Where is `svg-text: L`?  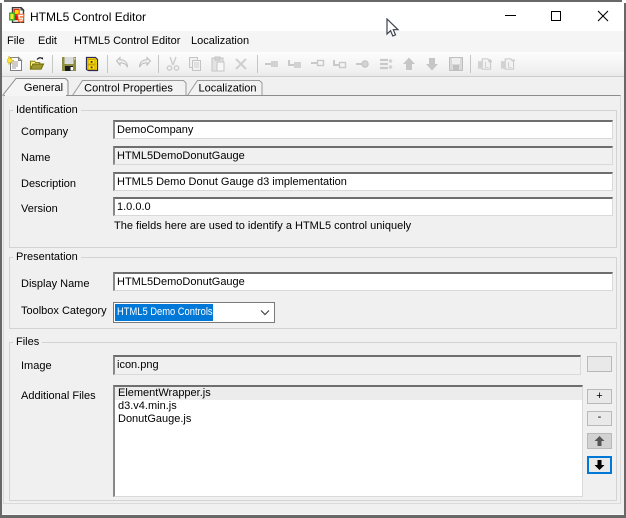 svg-text: L is located at coordinates (510, 65).